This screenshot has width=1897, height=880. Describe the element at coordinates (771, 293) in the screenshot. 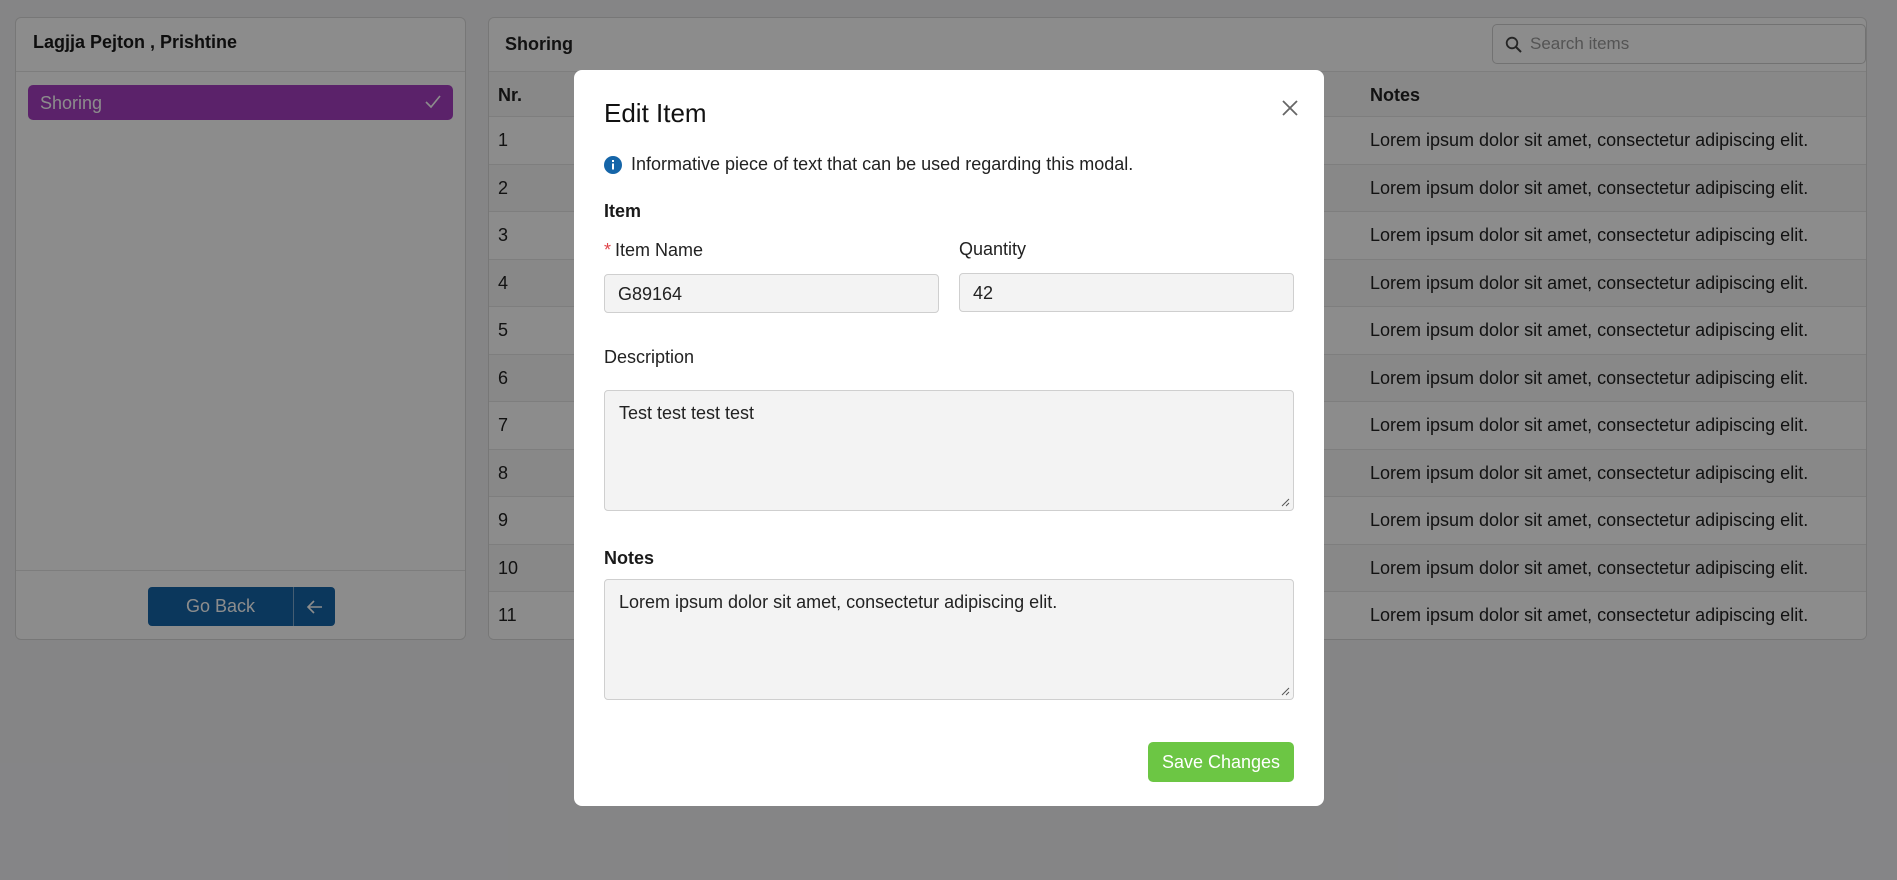

I see `item-name-field: G89164` at that location.